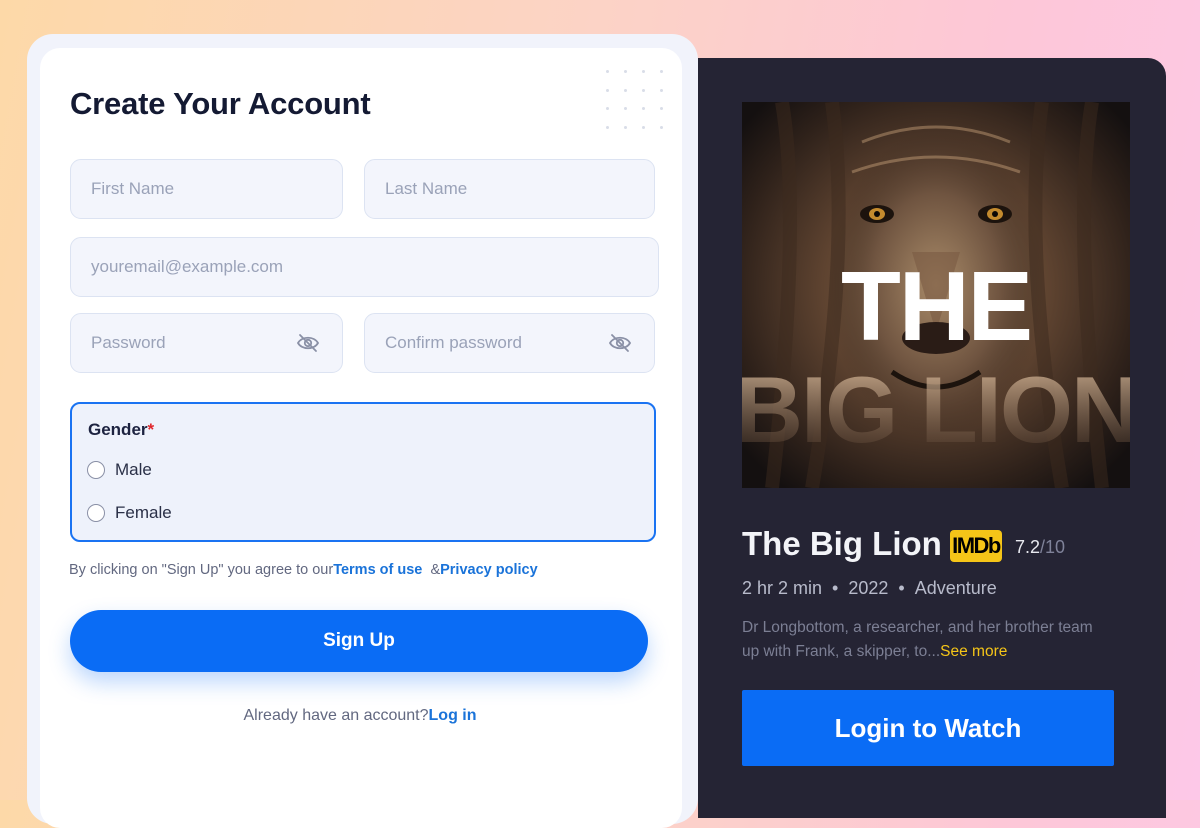 Image resolution: width=1200 pixels, height=828 pixels. I want to click on page-title: Create Your Account, so click(220, 103).